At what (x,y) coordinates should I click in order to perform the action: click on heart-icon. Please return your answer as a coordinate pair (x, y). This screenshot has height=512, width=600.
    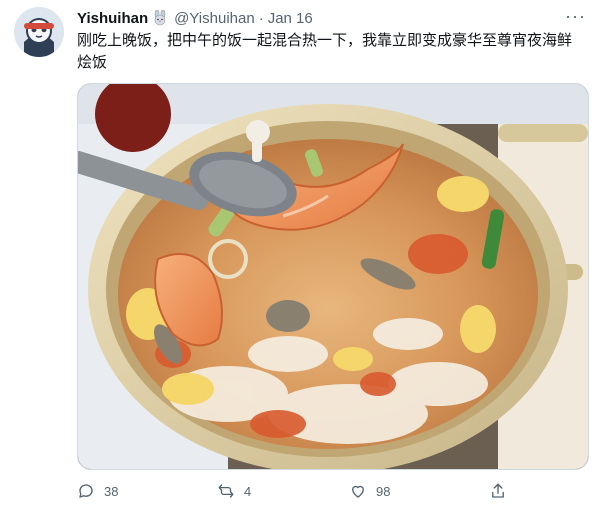
    Looking at the image, I should click on (358, 491).